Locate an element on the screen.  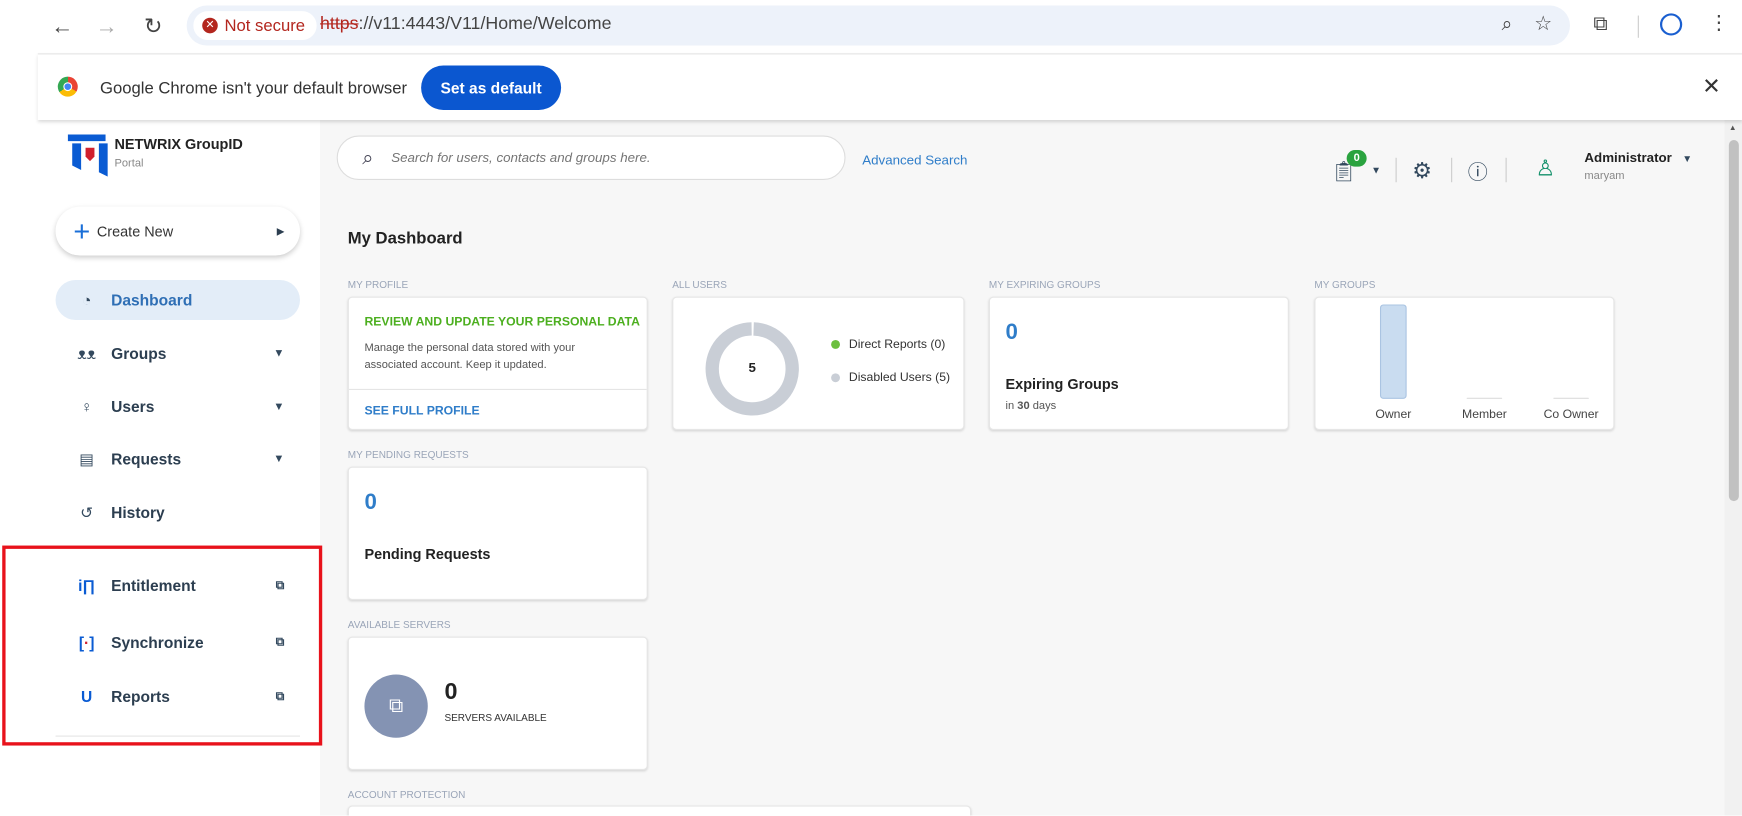
dashboard-gauge-icon: ◔ is located at coordinates (86, 300).